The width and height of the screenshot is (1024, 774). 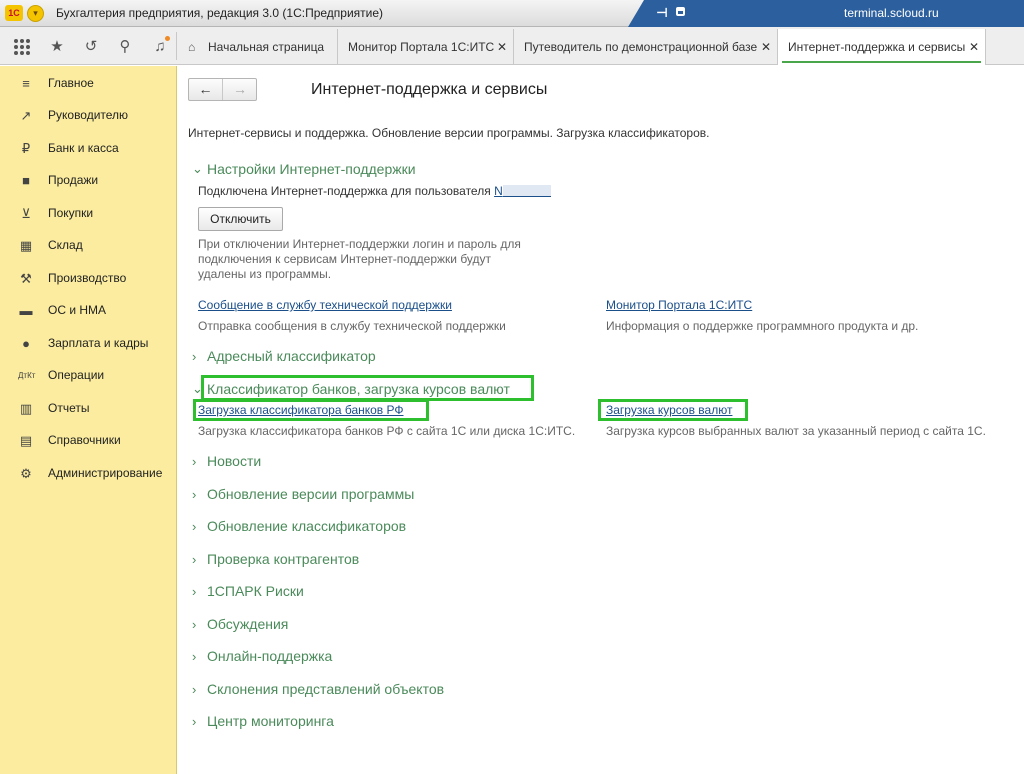 What do you see at coordinates (192, 47) in the screenshot?
I see `home-icon: ⌂` at bounding box center [192, 47].